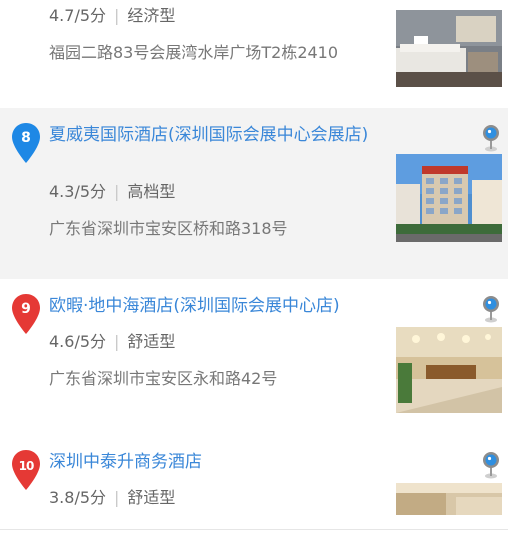  What do you see at coordinates (168, 228) in the screenshot?
I see `hotel-address: 广东省深圳市宝安区桥和路318号` at bounding box center [168, 228].